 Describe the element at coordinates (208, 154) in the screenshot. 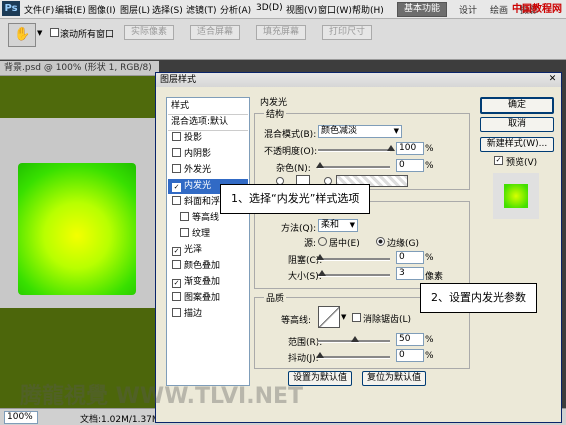

I see `style-item-inner-shadow: 内阴影` at that location.